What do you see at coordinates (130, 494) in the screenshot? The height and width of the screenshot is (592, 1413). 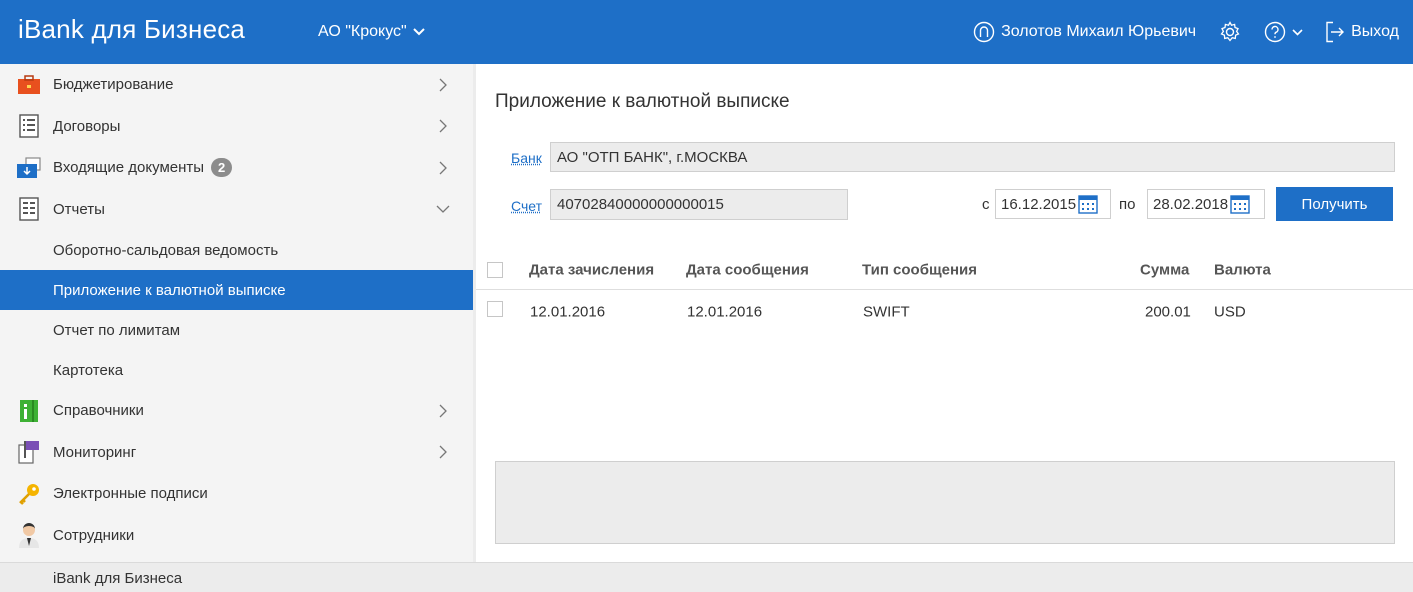 I see `sidebar-item-label: Электронные подписи` at bounding box center [130, 494].